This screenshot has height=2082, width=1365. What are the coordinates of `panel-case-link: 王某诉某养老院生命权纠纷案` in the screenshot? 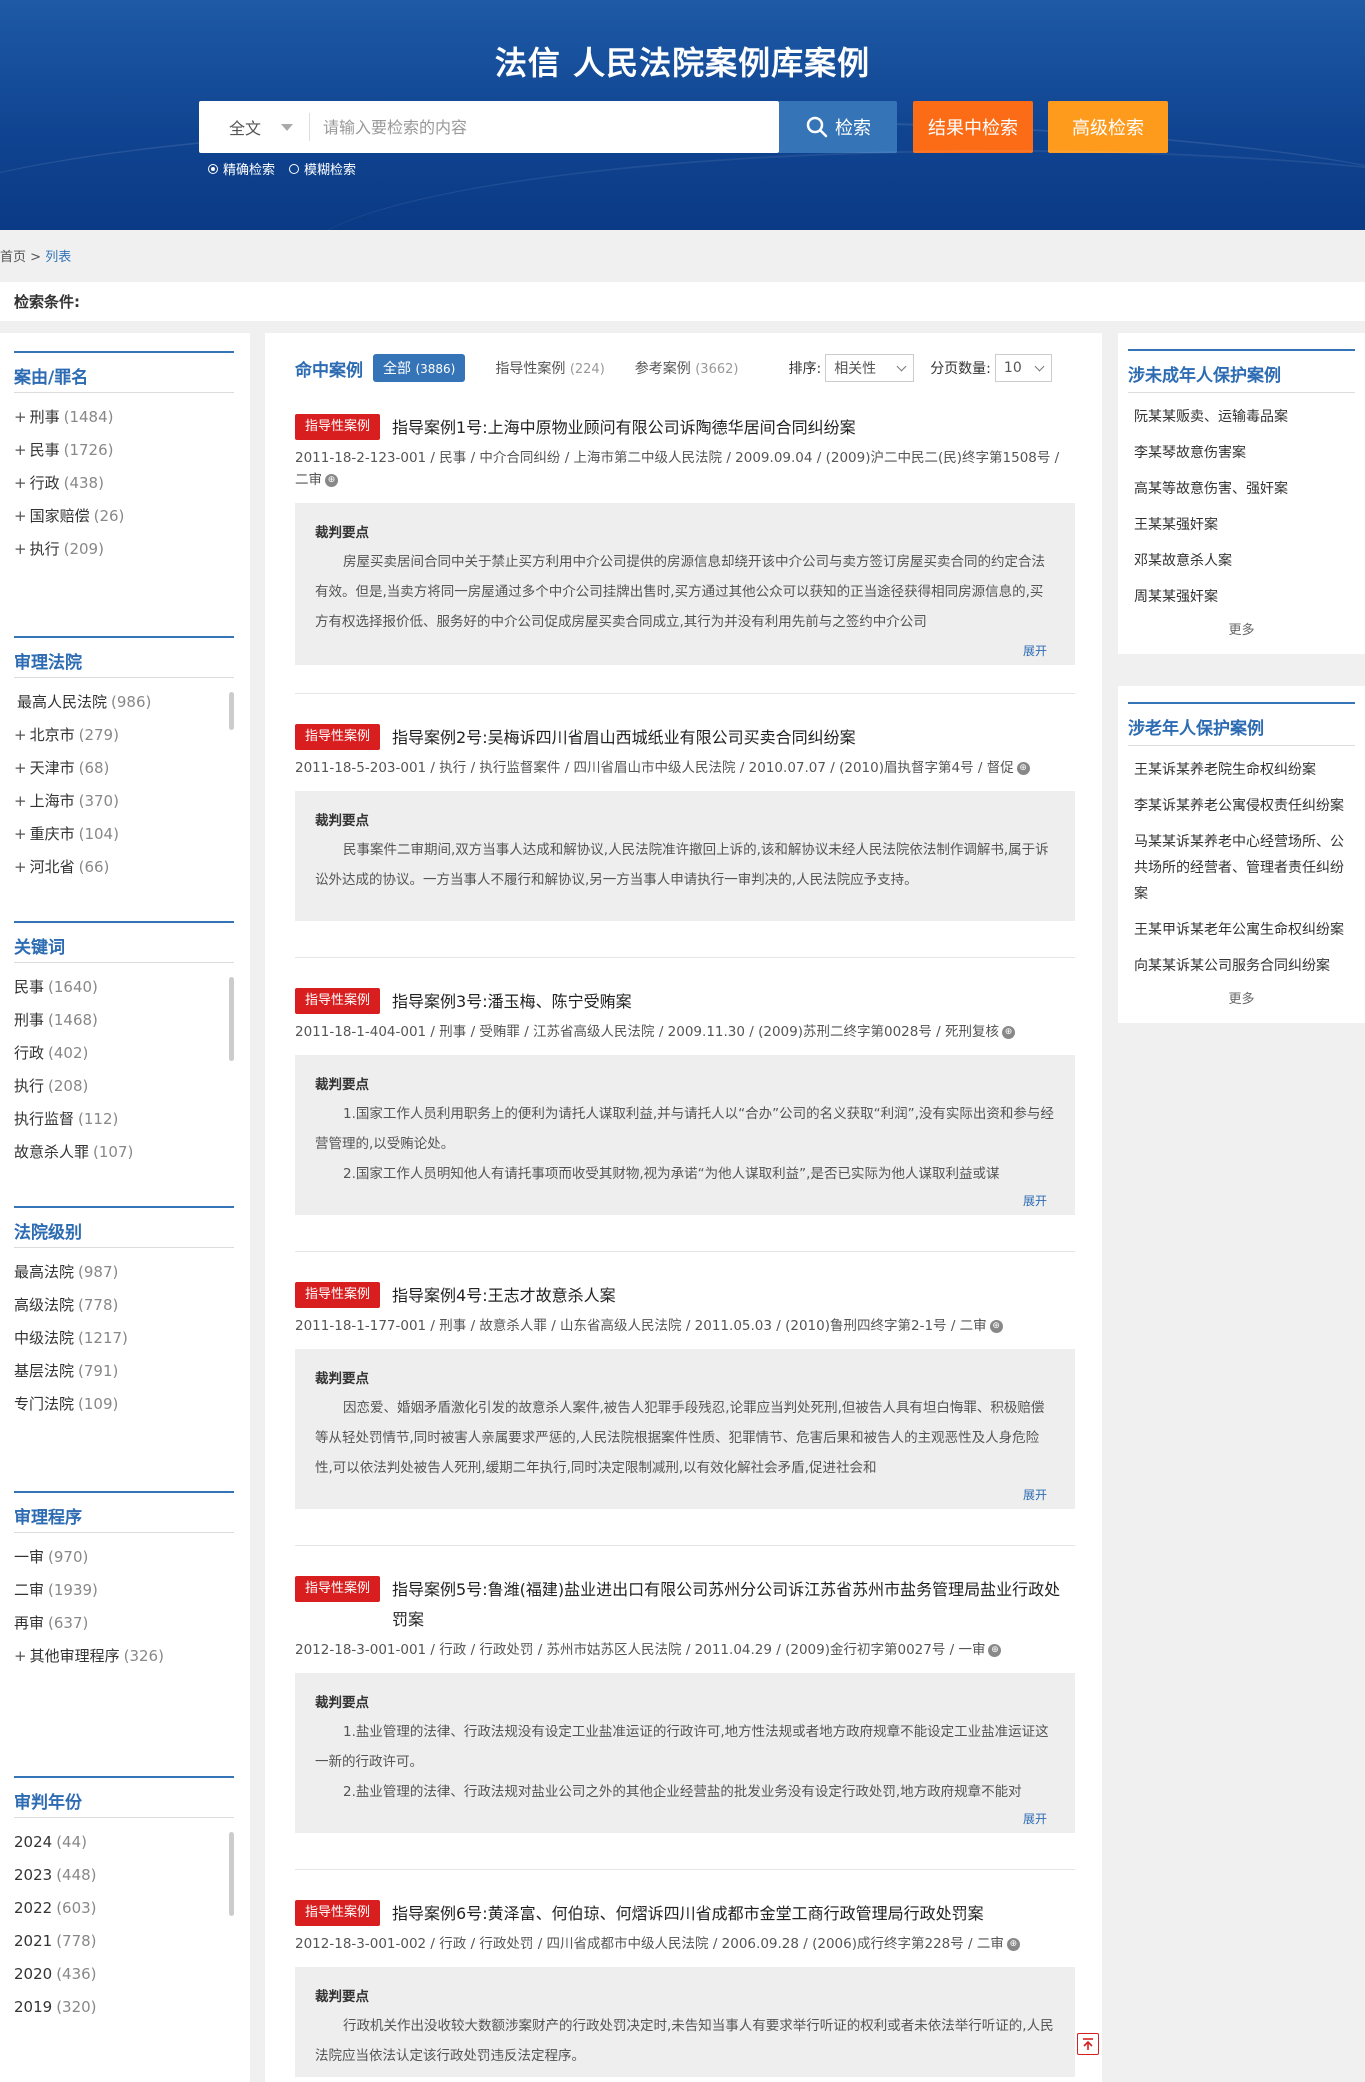 It's located at (1241, 770).